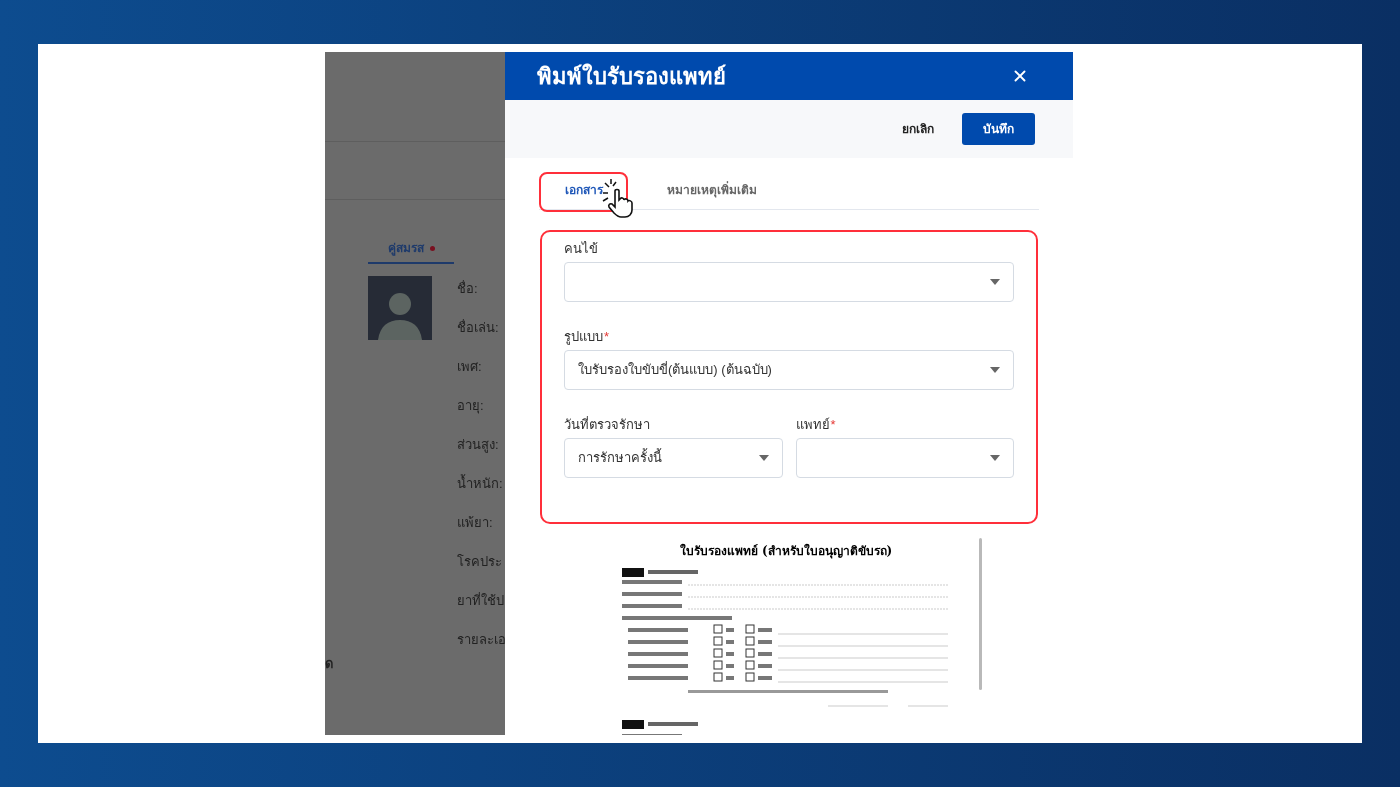 This screenshot has width=1400, height=787. Describe the element at coordinates (786, 551) in the screenshot. I see `document-title: ใบรับรองแพทย์ (สำหรับใบอนุญาติขับรถ)` at that location.